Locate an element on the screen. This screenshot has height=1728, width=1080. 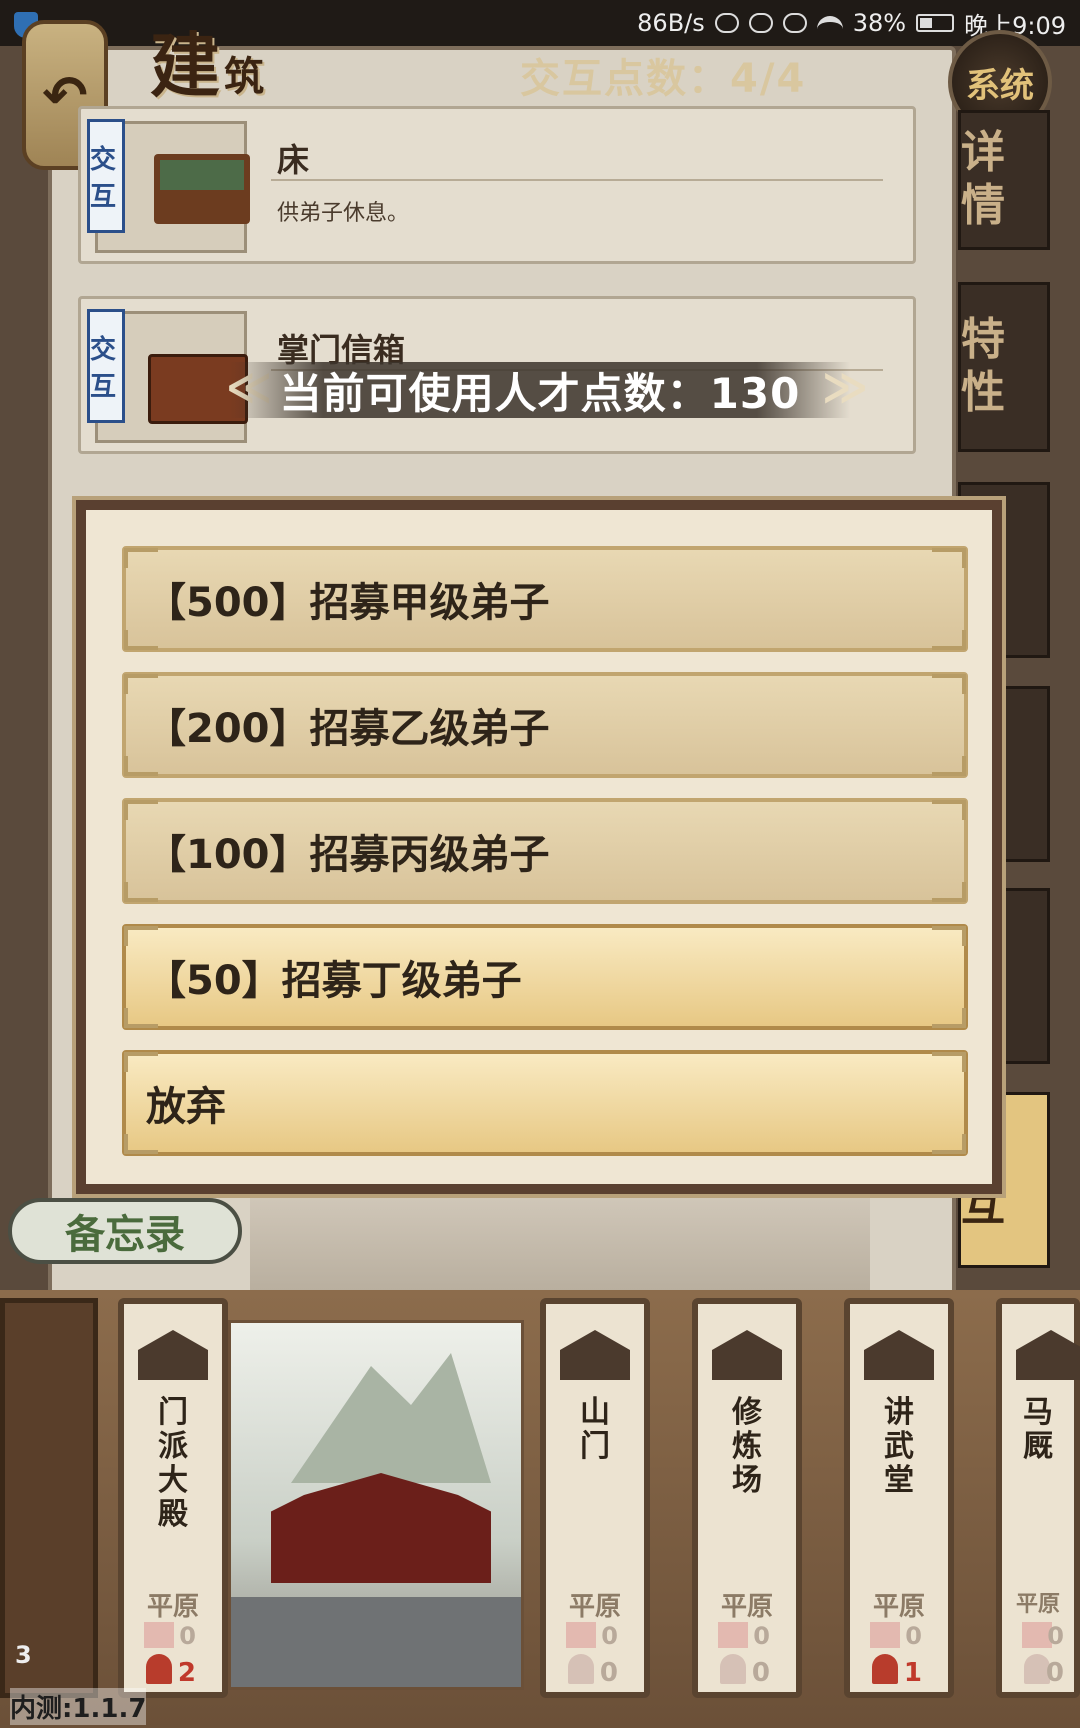
building-name: 马厩 is located at coordinates (1038, 1429).